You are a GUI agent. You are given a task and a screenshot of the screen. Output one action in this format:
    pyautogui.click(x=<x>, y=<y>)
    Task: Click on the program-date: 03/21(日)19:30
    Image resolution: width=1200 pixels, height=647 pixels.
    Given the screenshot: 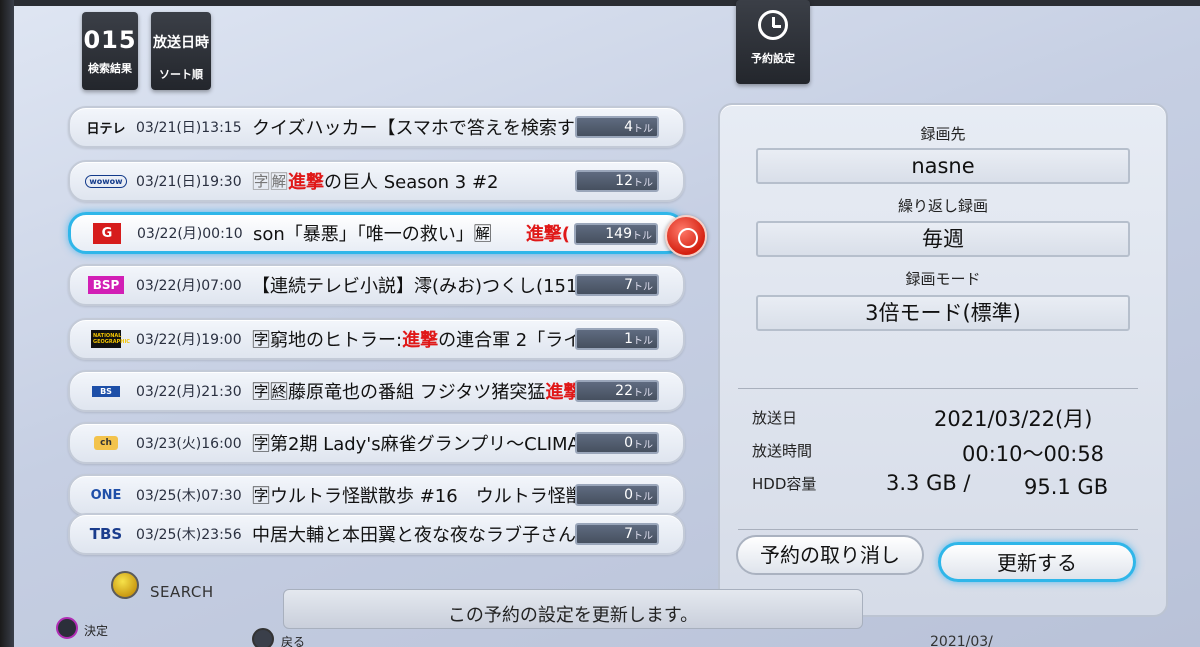 What is the action you would take?
    pyautogui.click(x=189, y=182)
    